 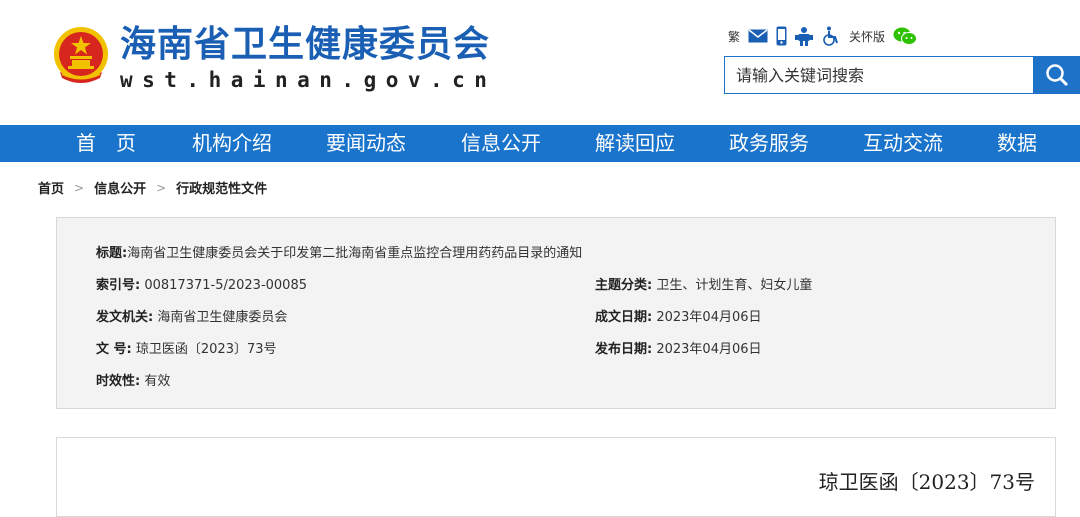 I want to click on wheelchair-icon, so click(x=830, y=36).